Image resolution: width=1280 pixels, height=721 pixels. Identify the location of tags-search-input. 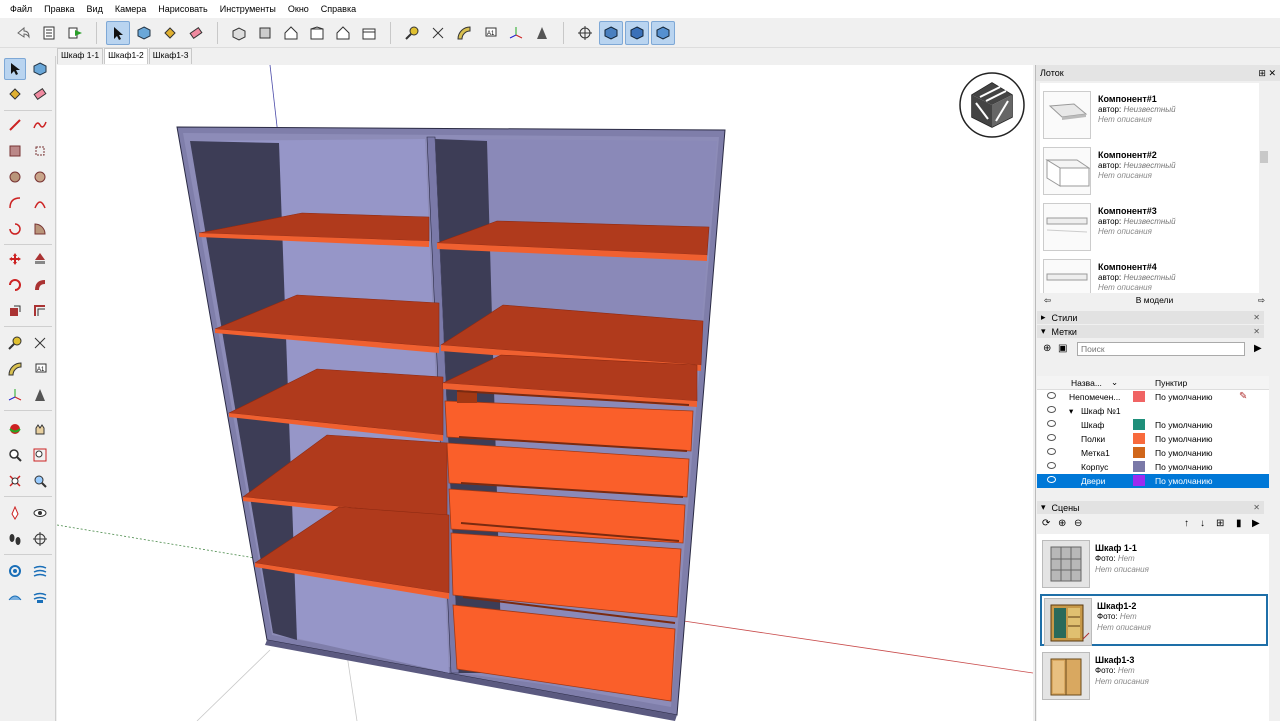
(1161, 349).